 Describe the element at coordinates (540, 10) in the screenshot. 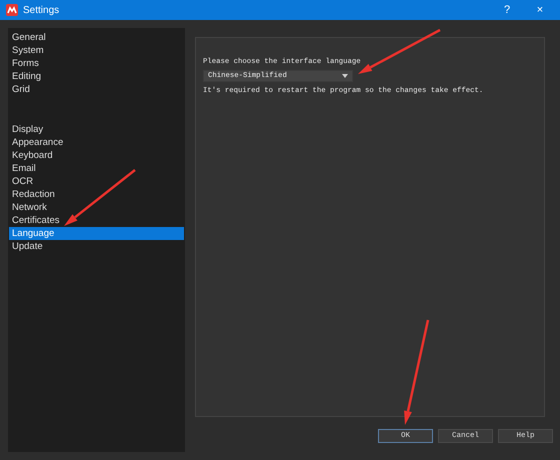

I see `close-button: ×` at that location.